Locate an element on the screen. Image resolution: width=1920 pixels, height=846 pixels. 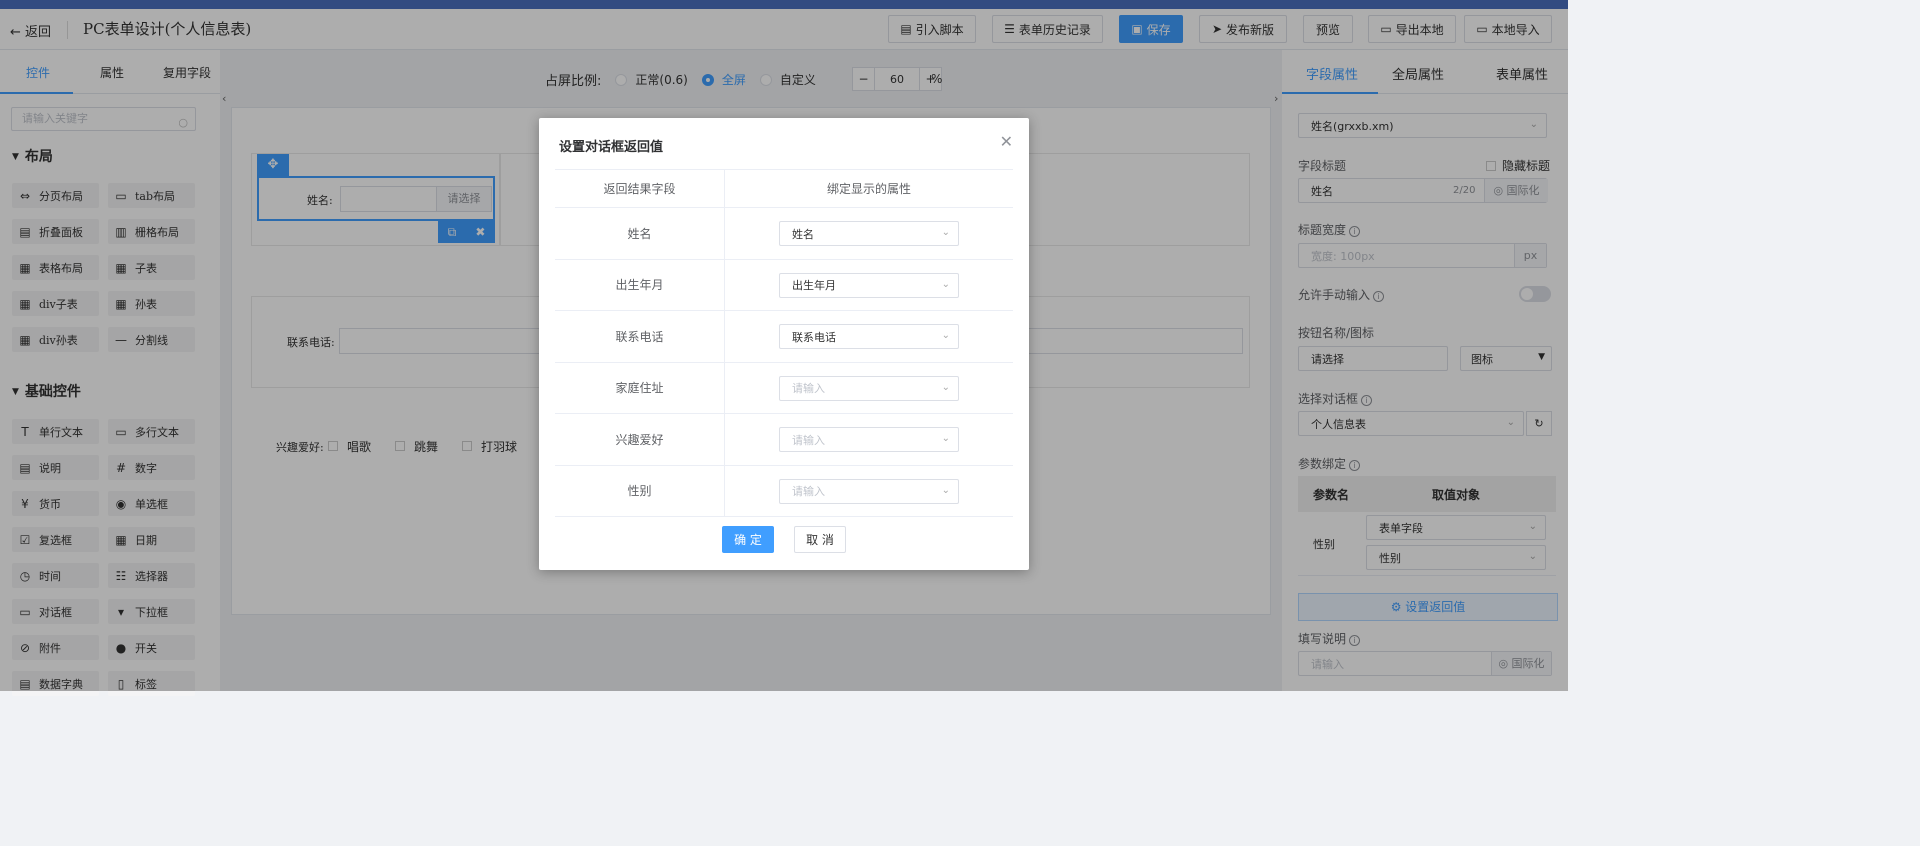
return-field-name: 兴趣爱好 is located at coordinates (640, 439).